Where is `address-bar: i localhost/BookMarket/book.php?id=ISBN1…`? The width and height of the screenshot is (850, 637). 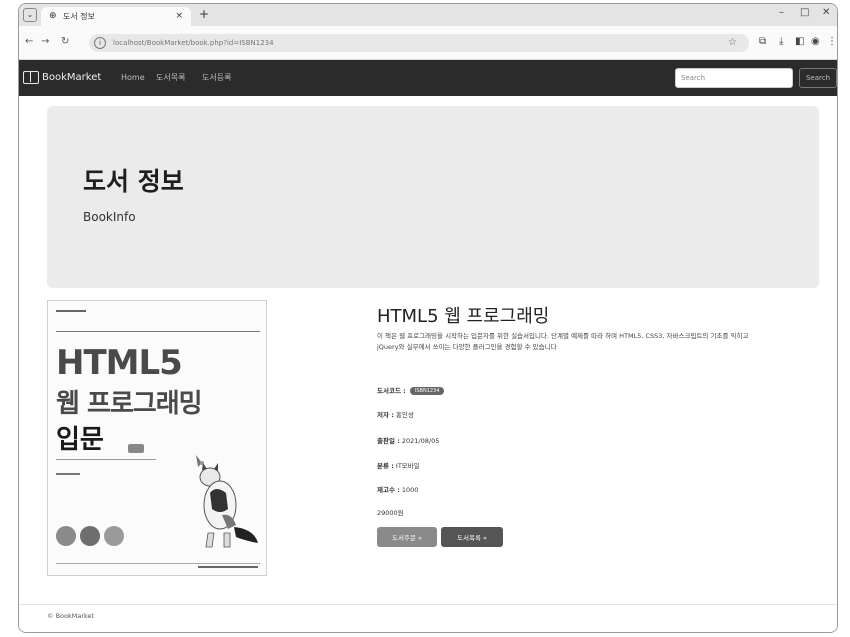 address-bar: i localhost/BookMarket/book.php?id=ISBN1… is located at coordinates (419, 43).